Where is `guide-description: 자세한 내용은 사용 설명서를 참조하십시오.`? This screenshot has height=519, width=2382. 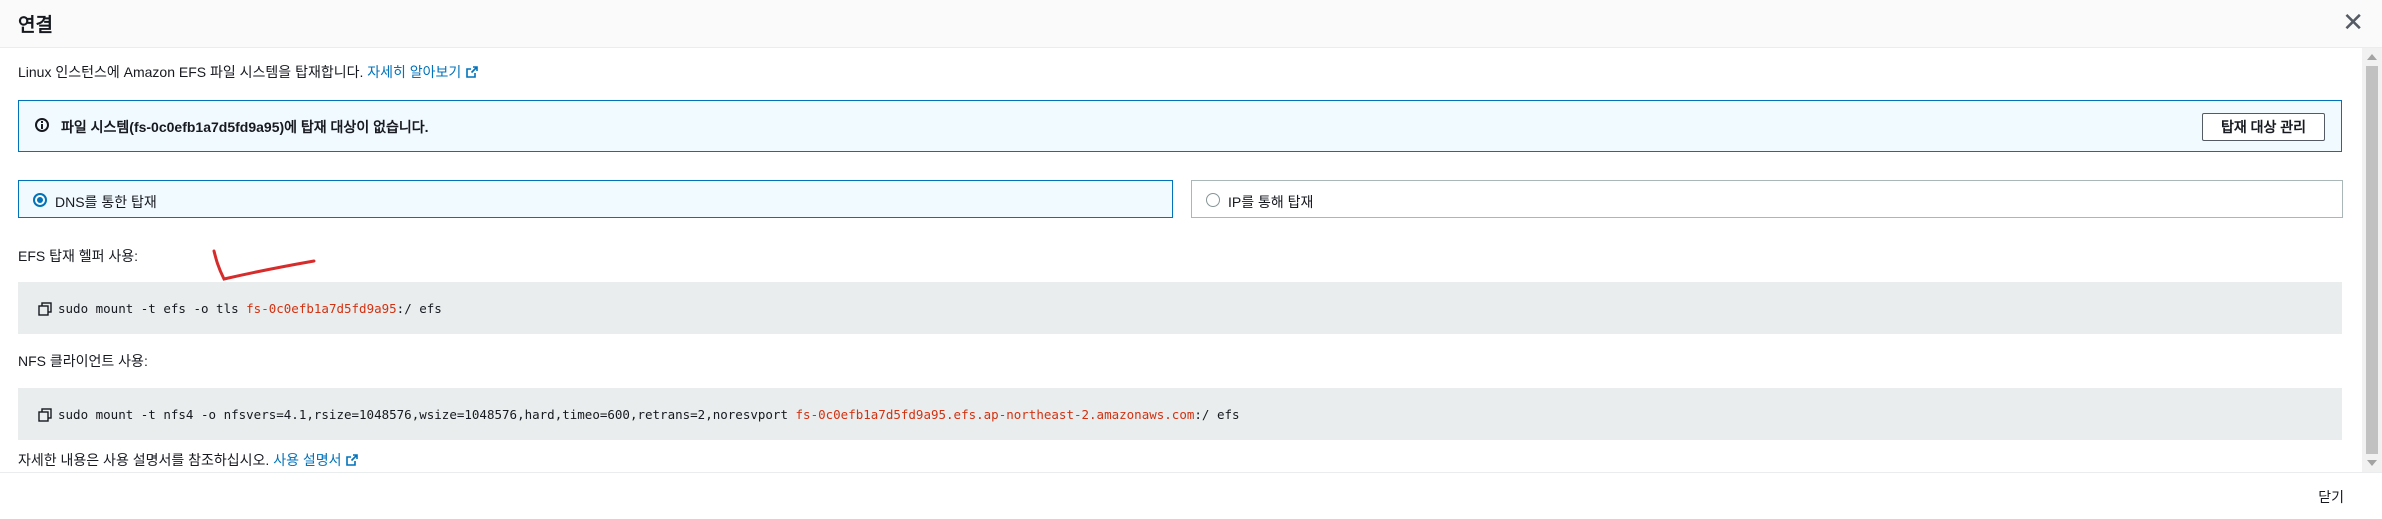
guide-description: 자세한 내용은 사용 설명서를 참조하십시오. is located at coordinates (146, 460).